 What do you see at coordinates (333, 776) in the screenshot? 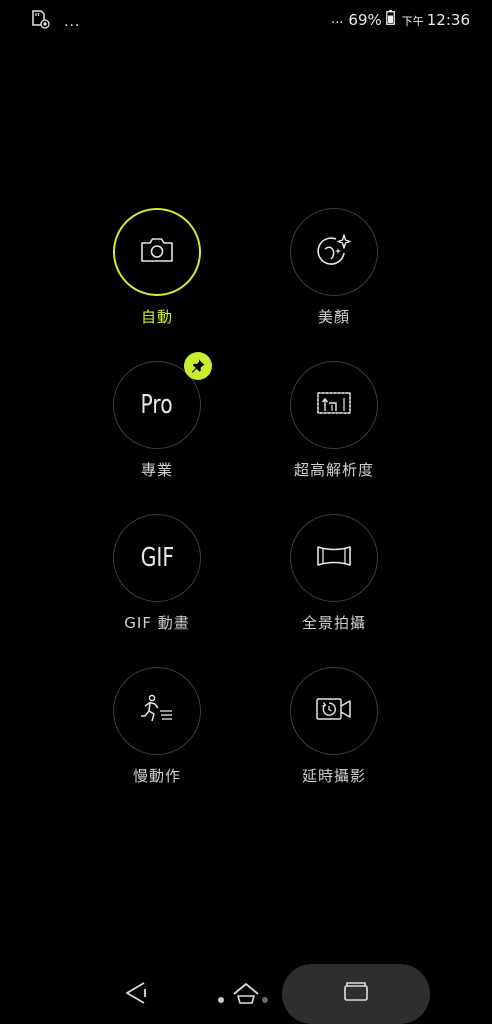
I see `mode-label: 延時攝影` at bounding box center [333, 776].